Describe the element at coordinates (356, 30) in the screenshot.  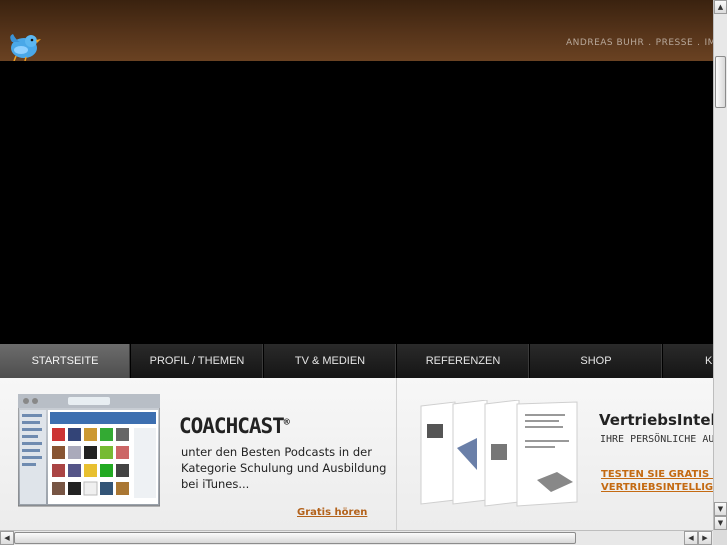
I see `site-header: ANDREAS BUHR. PRESSE. IMPRESSUM` at that location.